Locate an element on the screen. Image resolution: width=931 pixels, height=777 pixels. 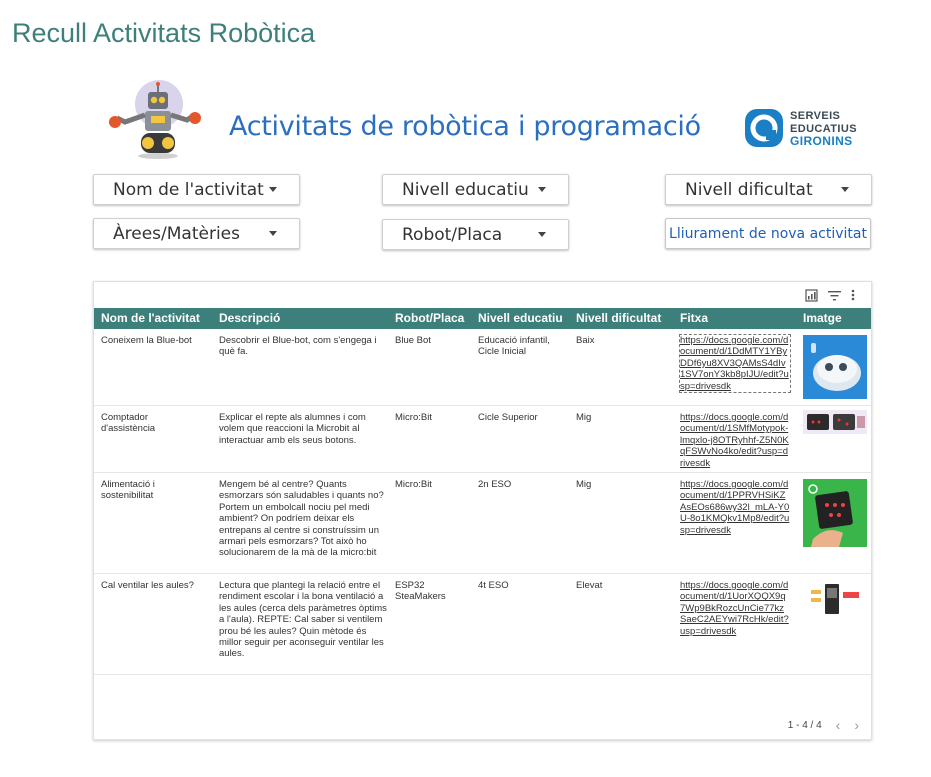
banner-title: Activitats de robòtica i programació is located at coordinates (465, 126).